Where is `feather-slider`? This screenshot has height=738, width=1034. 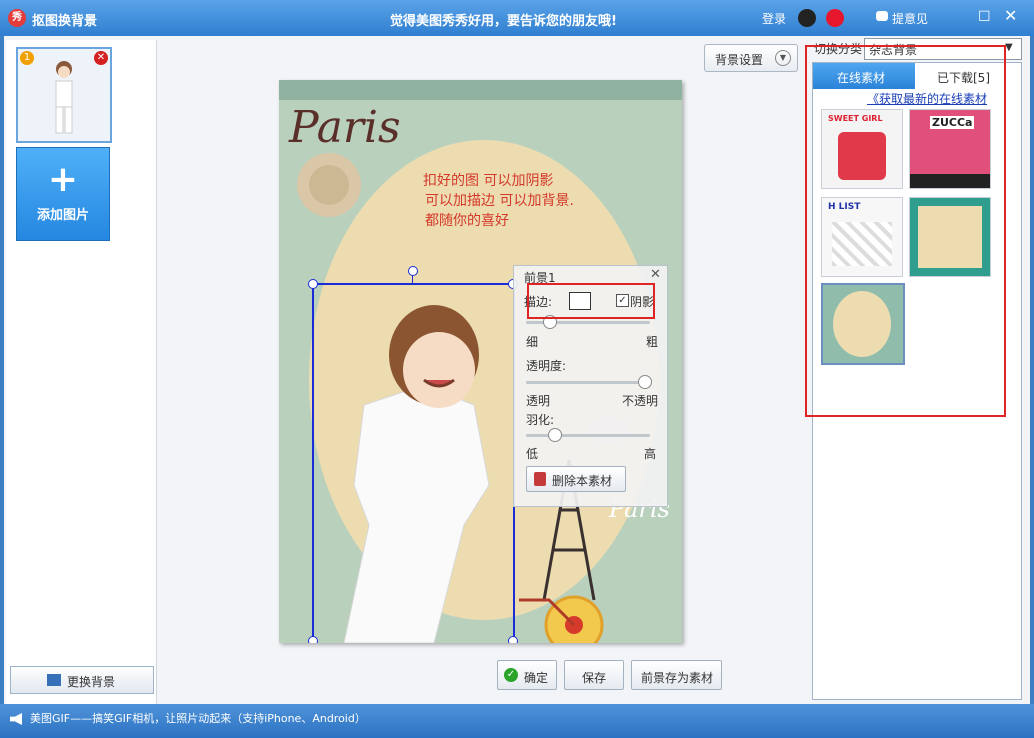
feather-slider is located at coordinates (588, 435).